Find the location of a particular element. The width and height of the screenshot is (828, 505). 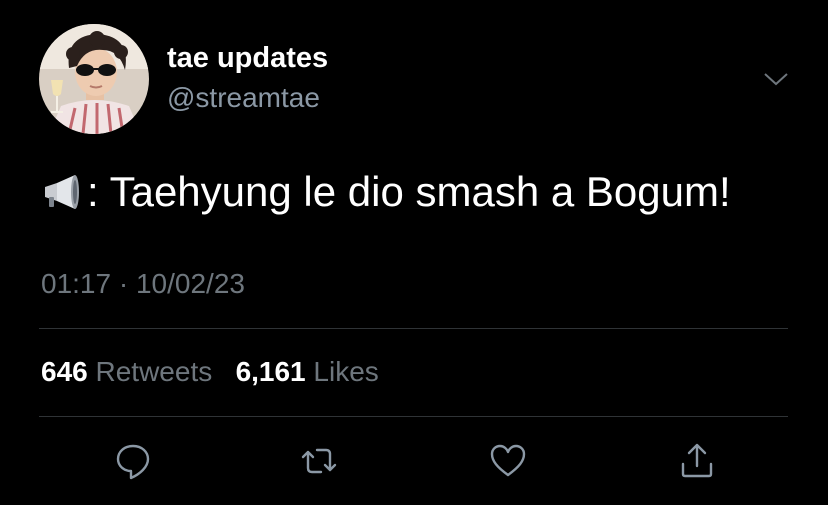

retweets-label: Retweets is located at coordinates (154, 371).